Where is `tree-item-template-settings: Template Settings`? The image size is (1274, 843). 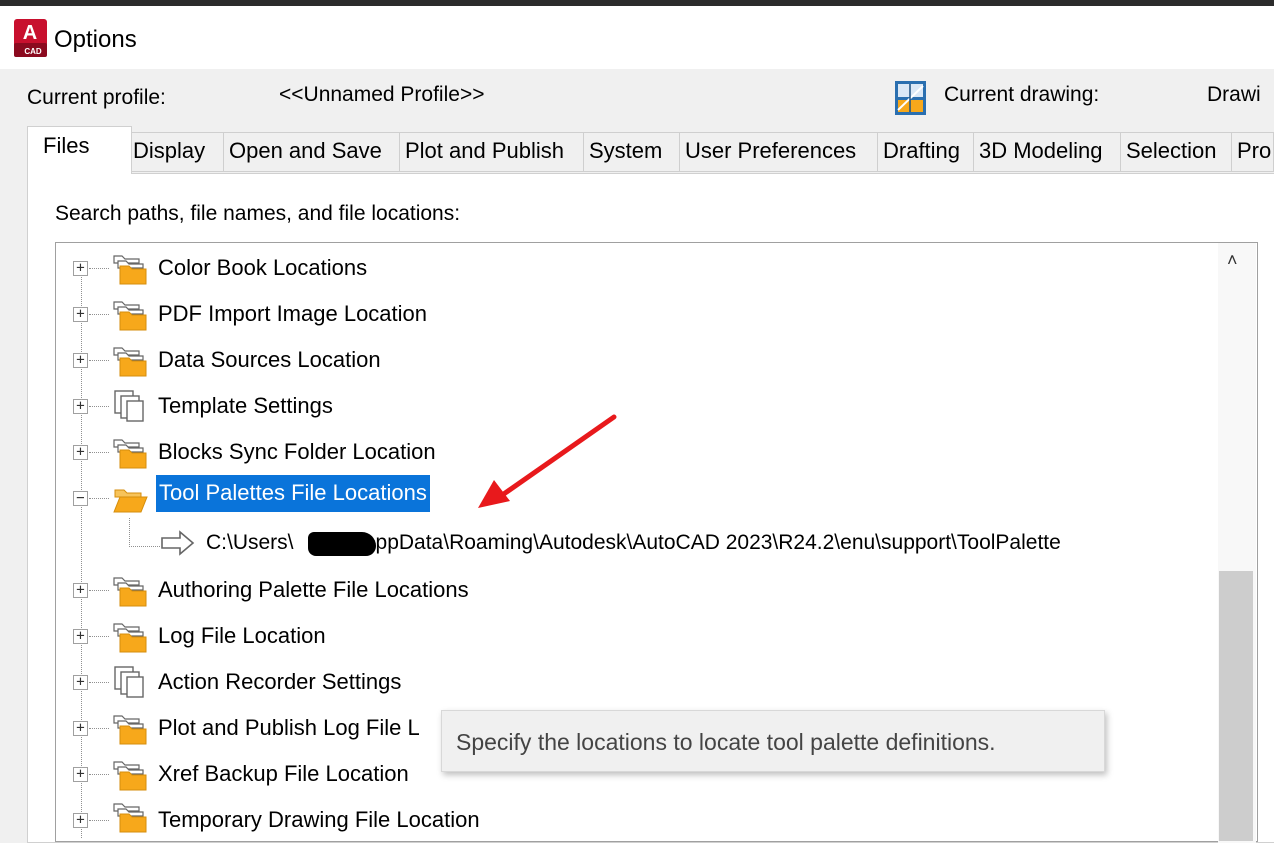 tree-item-template-settings: Template Settings is located at coordinates (245, 406).